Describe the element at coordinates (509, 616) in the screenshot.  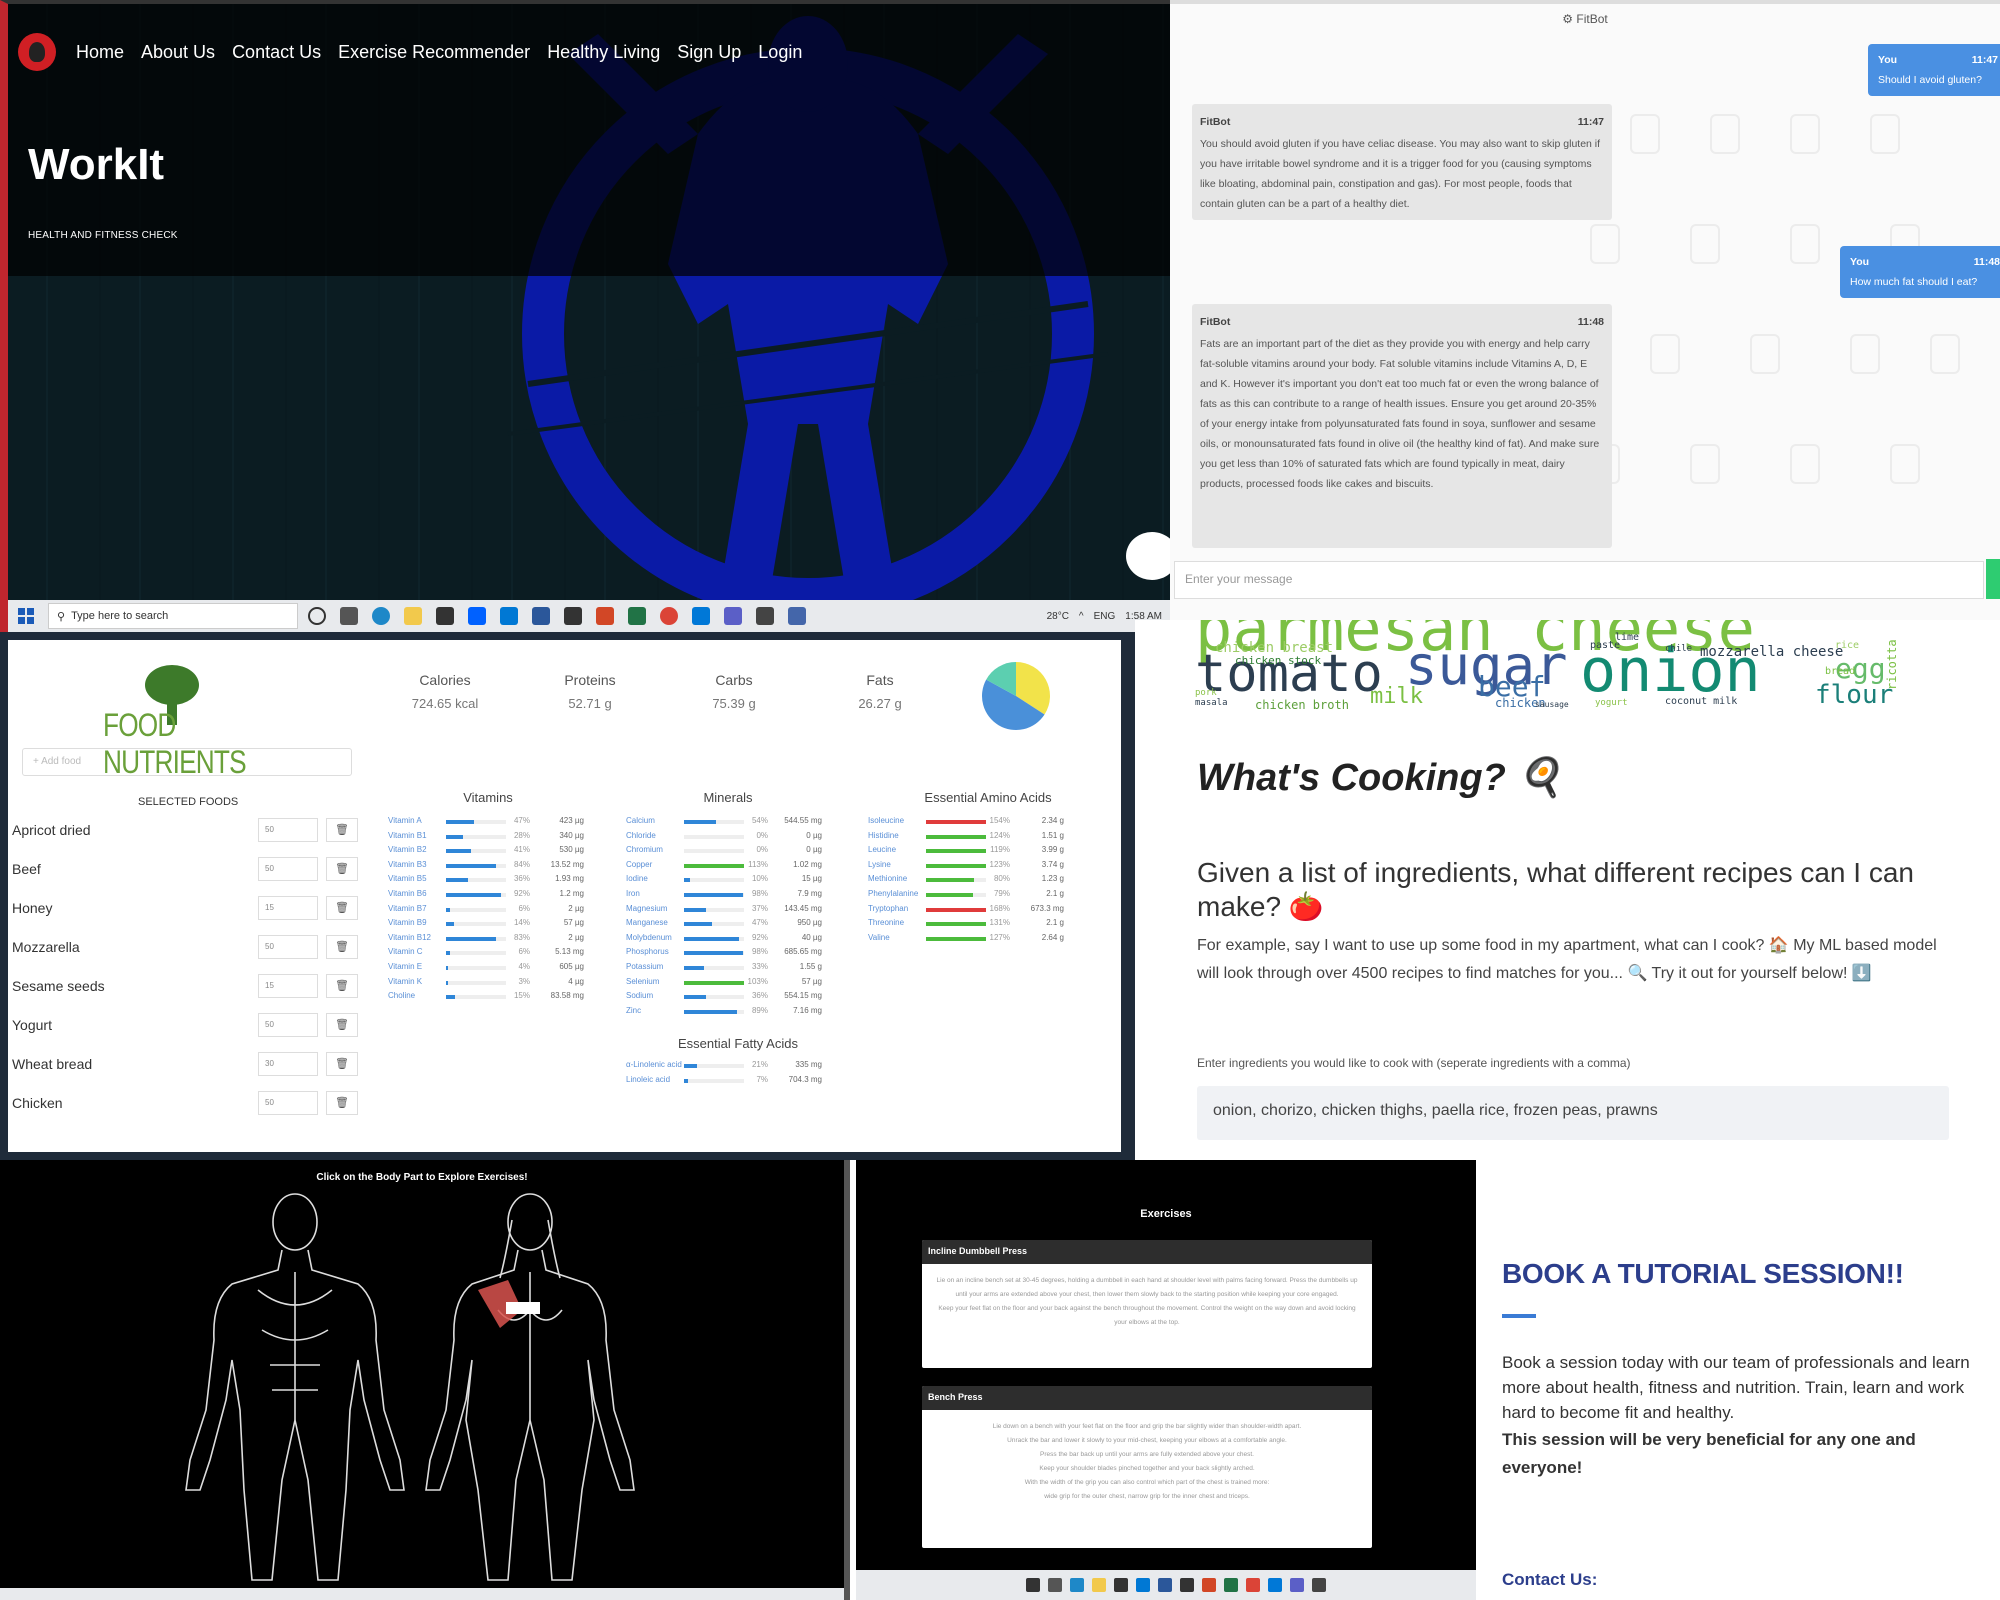
I see `mail-icon` at that location.